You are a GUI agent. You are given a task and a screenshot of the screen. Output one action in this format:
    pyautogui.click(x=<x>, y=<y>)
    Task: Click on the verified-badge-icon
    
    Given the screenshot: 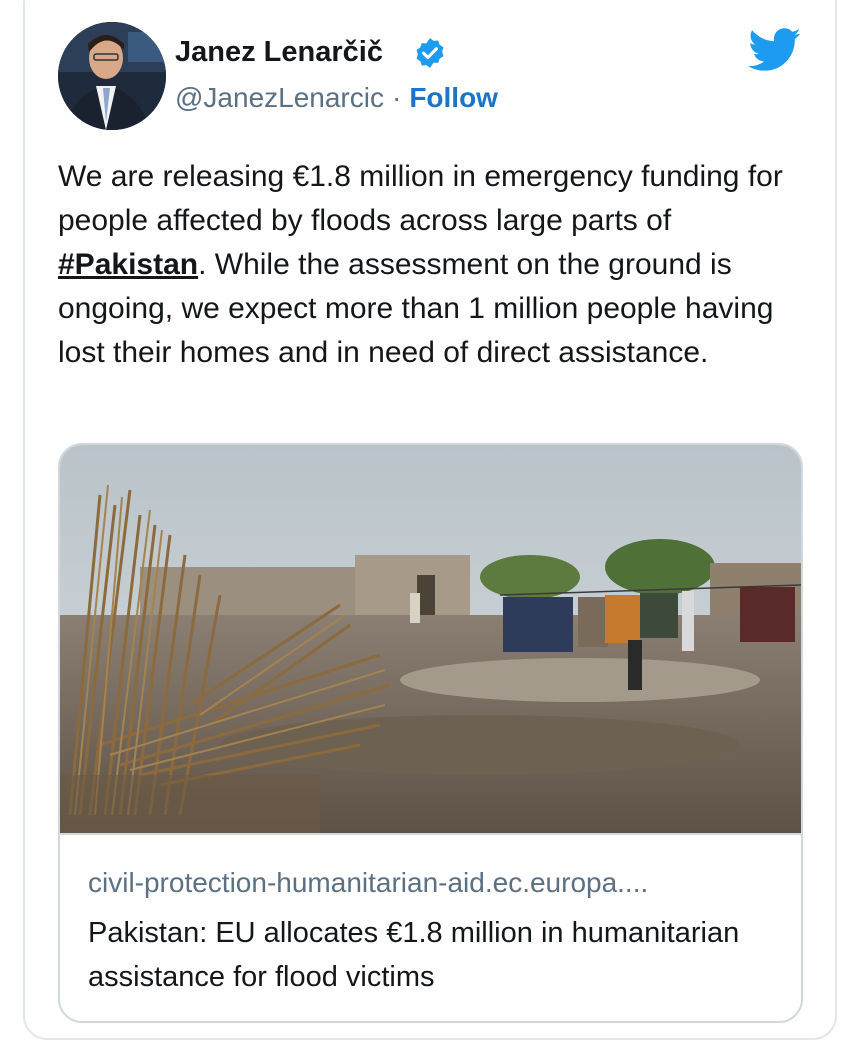 What is the action you would take?
    pyautogui.click(x=430, y=53)
    